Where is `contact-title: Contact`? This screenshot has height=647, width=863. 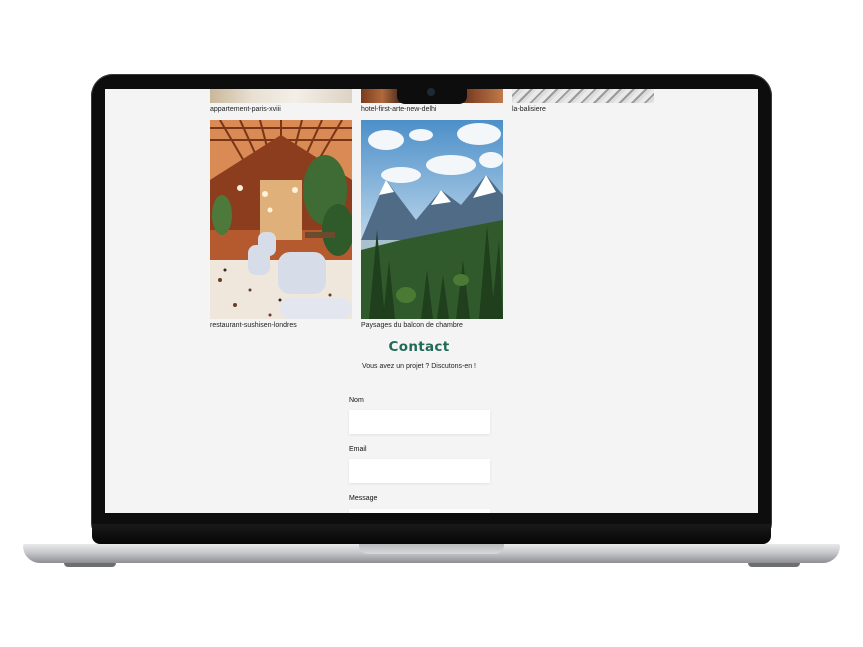
contact-title: Contact is located at coordinates (419, 347).